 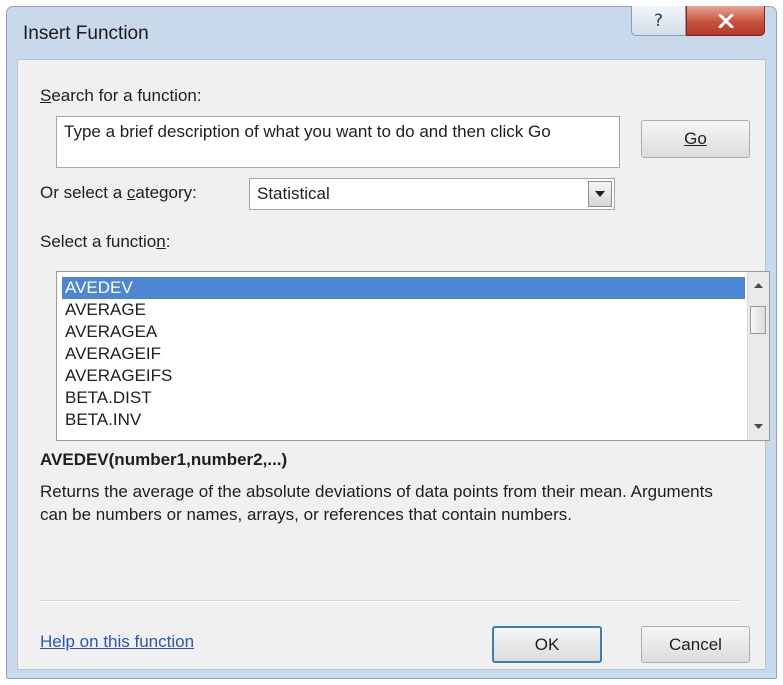 I want to click on category-select: Statistical, so click(x=432, y=194).